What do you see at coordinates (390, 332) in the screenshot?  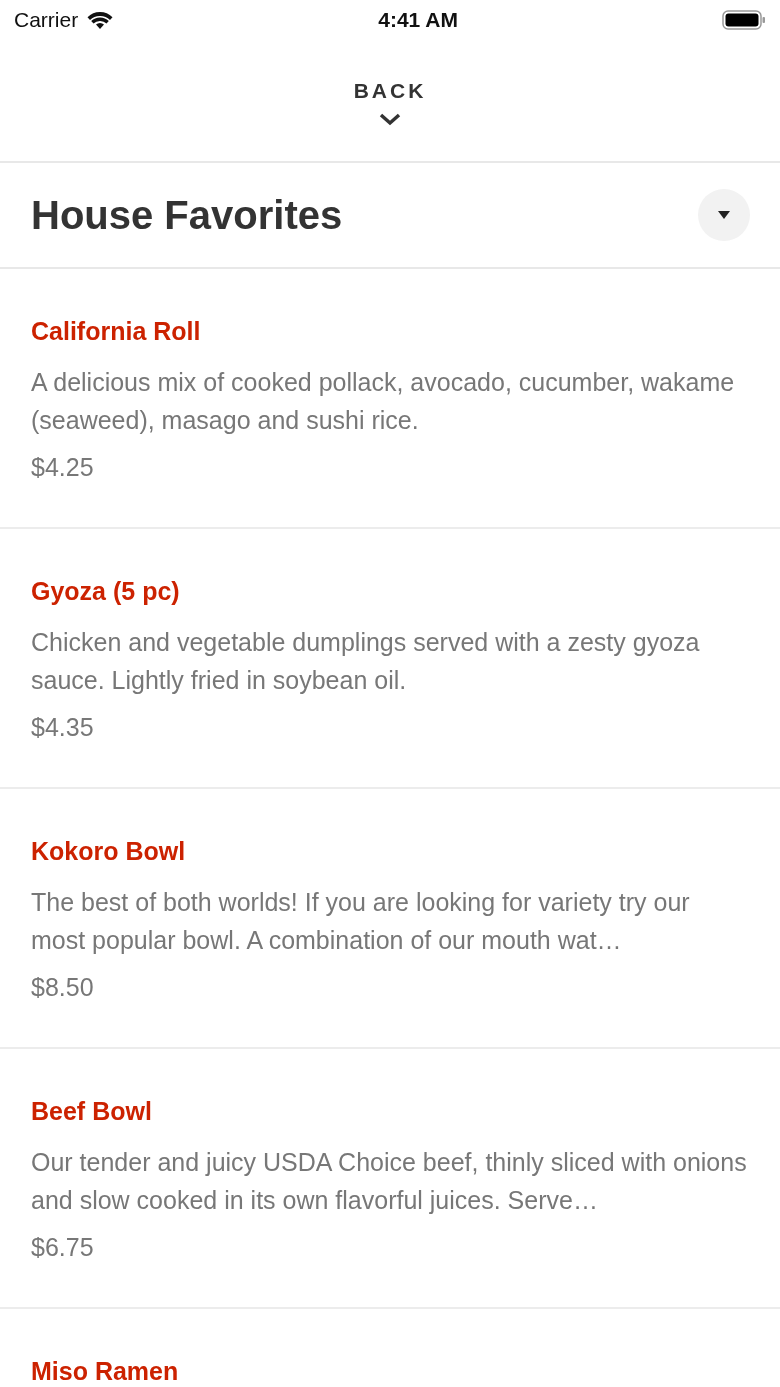 I see `item-name: California Roll` at bounding box center [390, 332].